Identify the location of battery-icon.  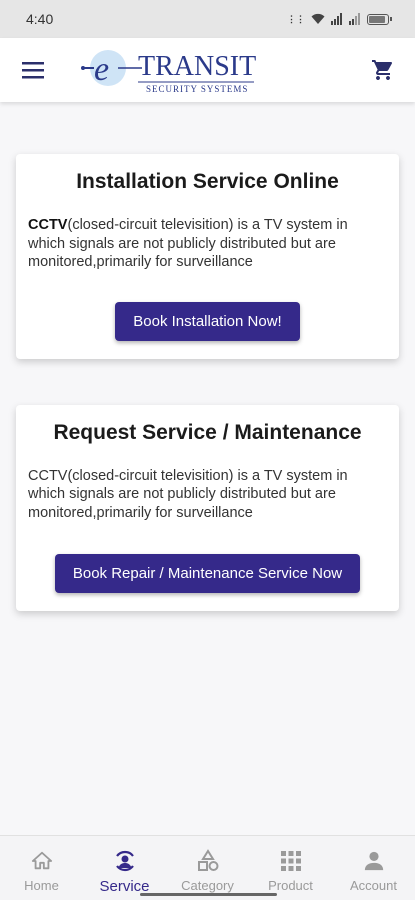
(379, 19).